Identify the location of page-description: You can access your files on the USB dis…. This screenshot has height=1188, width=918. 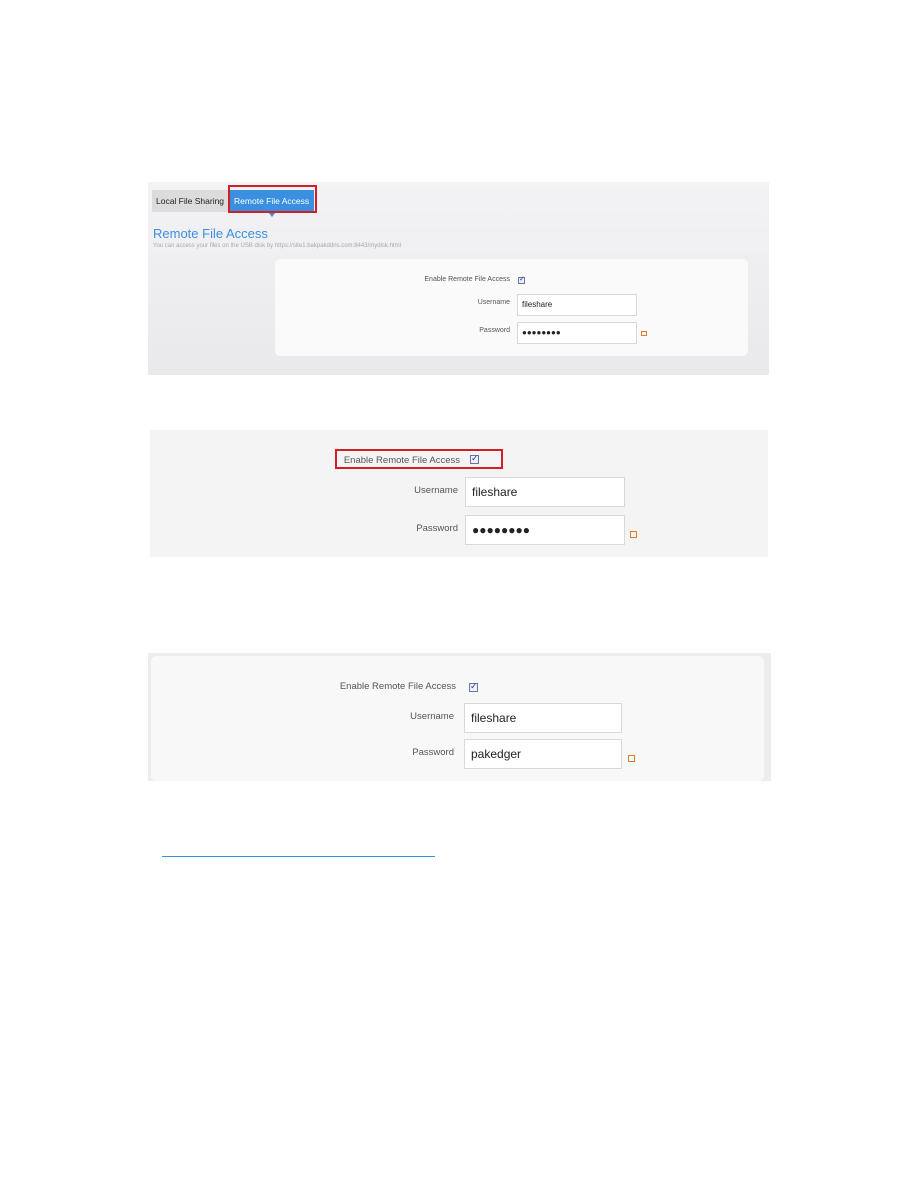
(277, 246).